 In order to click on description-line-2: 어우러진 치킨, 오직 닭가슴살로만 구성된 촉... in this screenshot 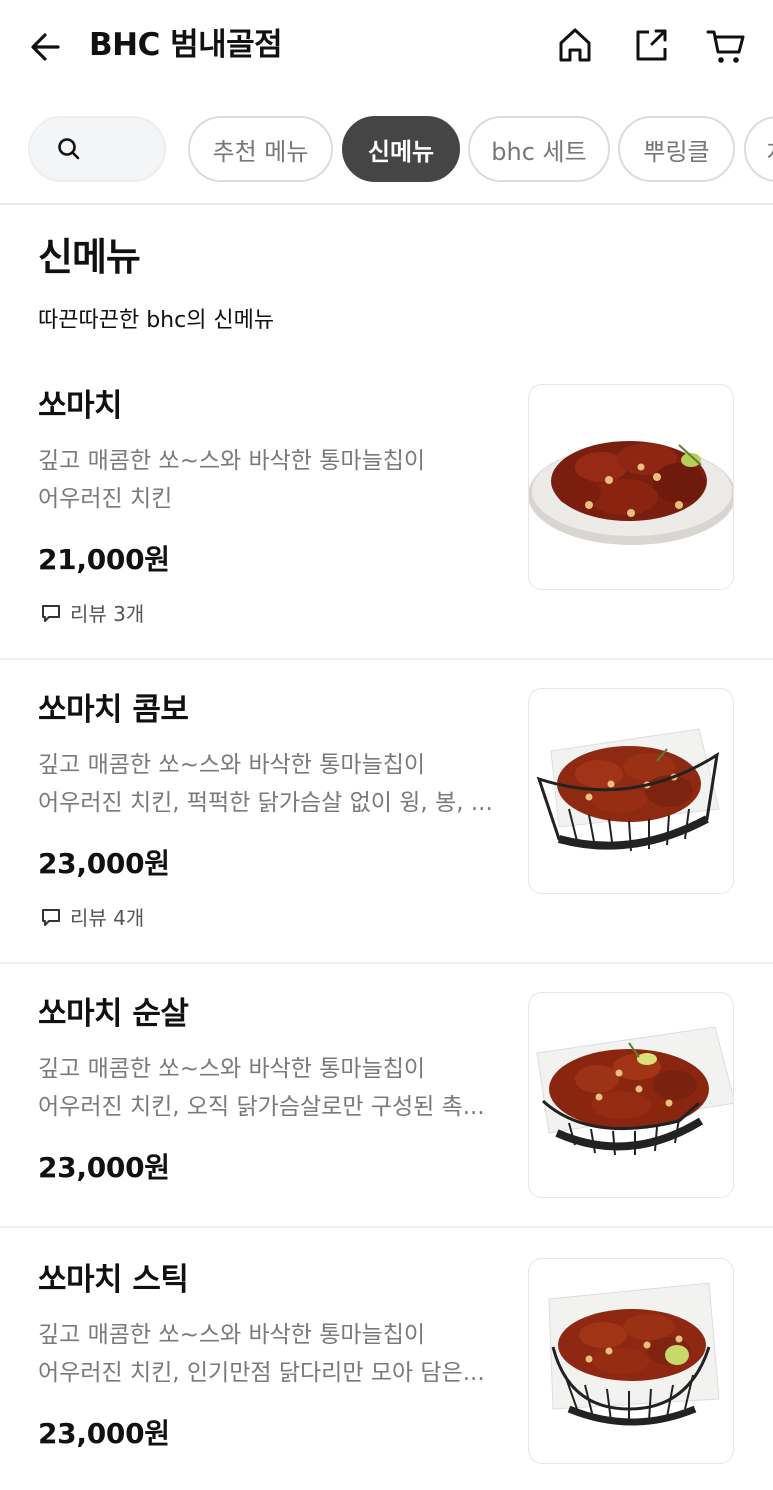, I will do `click(261, 1107)`.